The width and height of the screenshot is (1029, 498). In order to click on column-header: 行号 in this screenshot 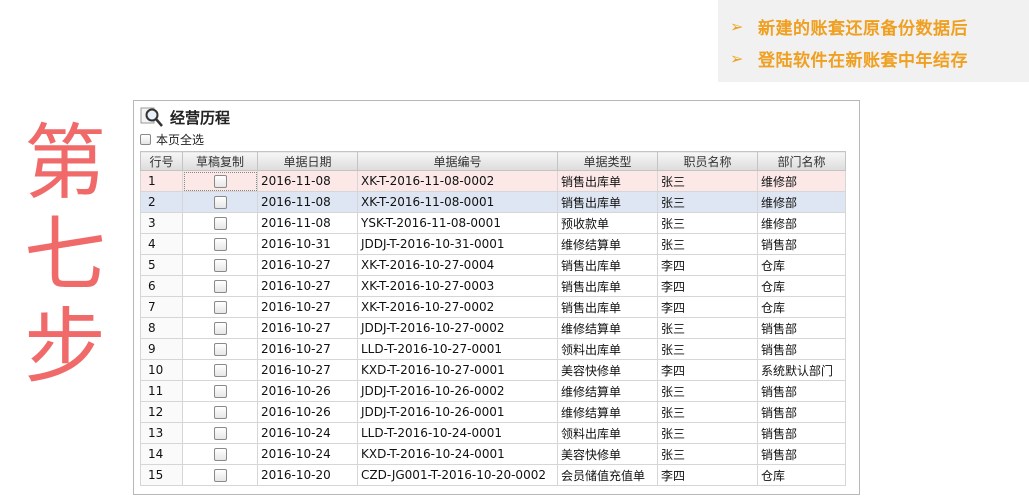, I will do `click(161, 161)`.